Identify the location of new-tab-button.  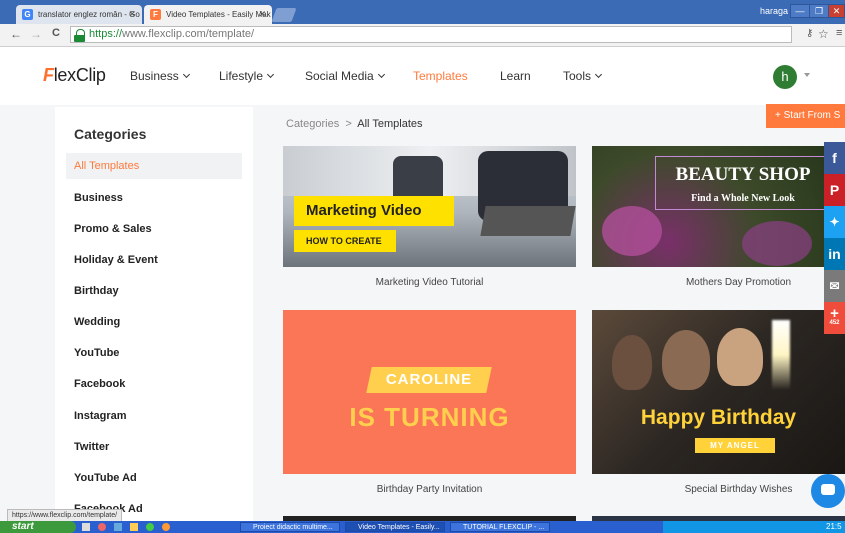
(284, 15).